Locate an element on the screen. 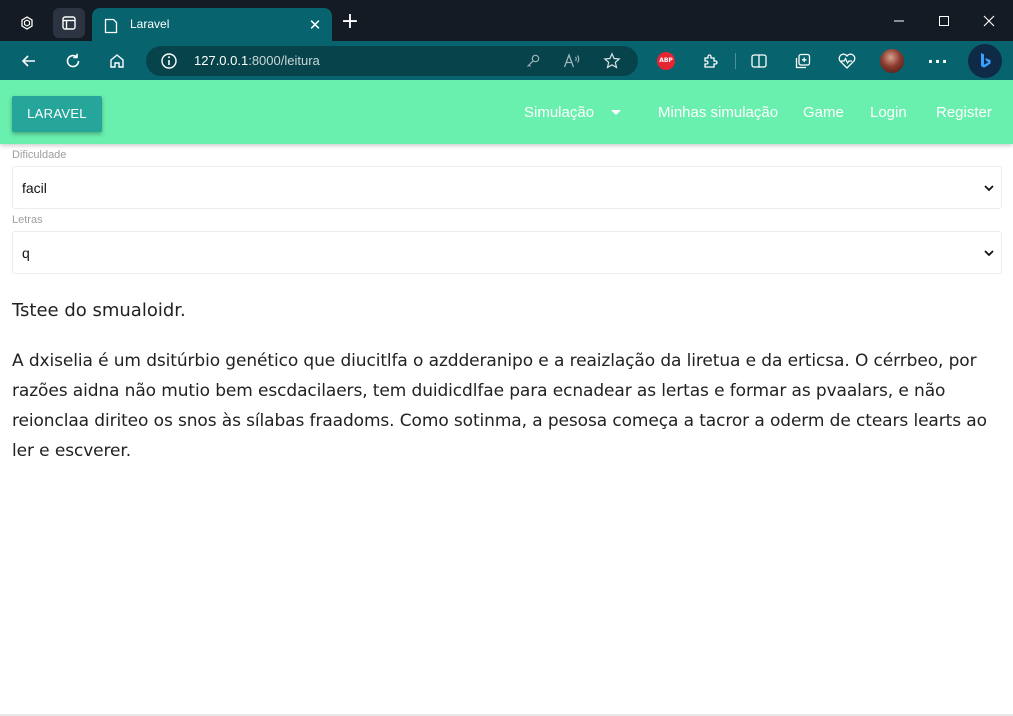  adblock-plus-button: ABP is located at coordinates (666, 61).